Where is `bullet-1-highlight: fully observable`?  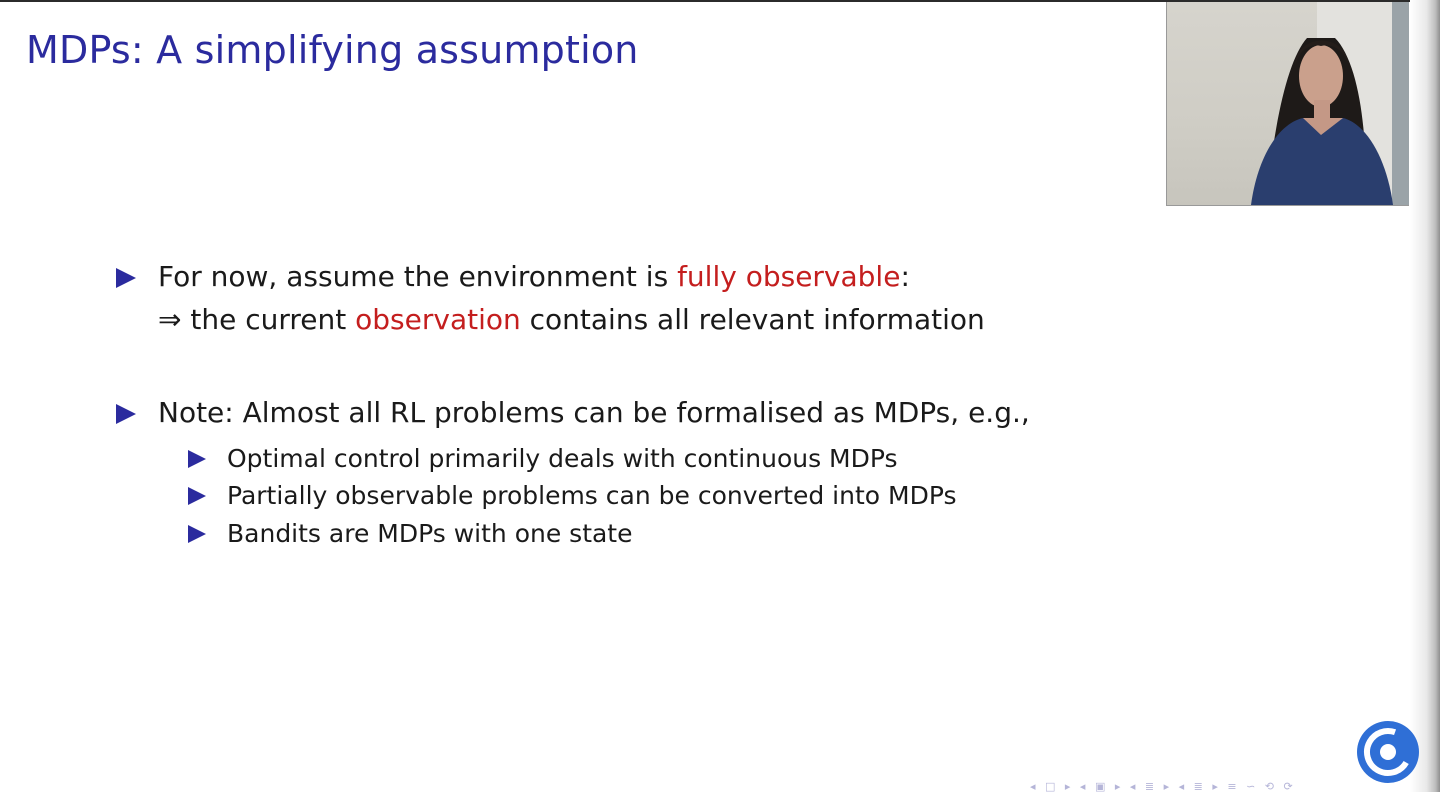 bullet-1-highlight: fully observable is located at coordinates (789, 276).